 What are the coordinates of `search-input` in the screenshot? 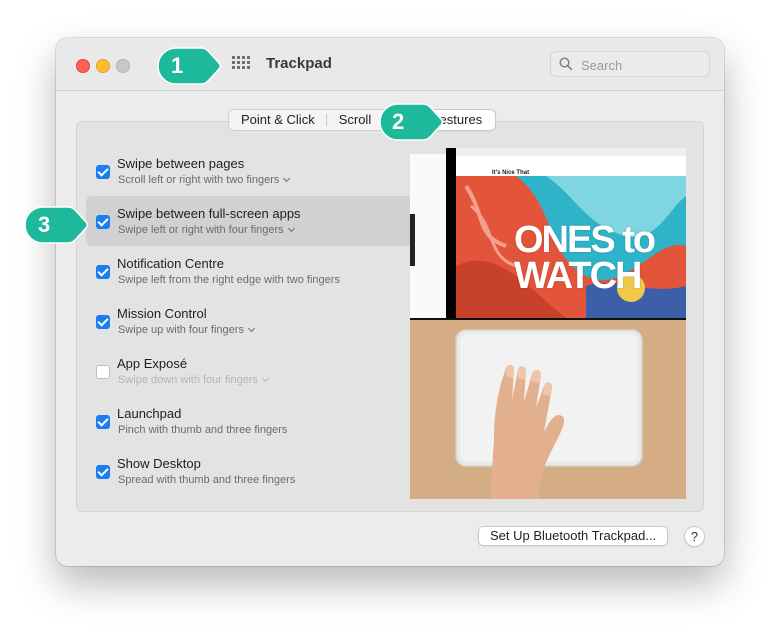 It's located at (641, 65).